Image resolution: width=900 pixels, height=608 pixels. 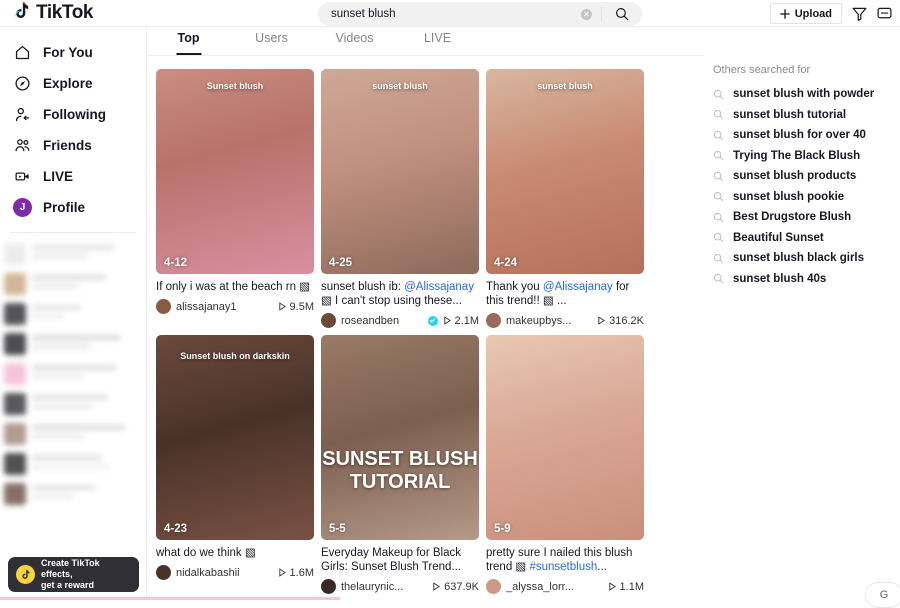 What do you see at coordinates (859, 16) in the screenshot?
I see `filter-funnel-icon` at bounding box center [859, 16].